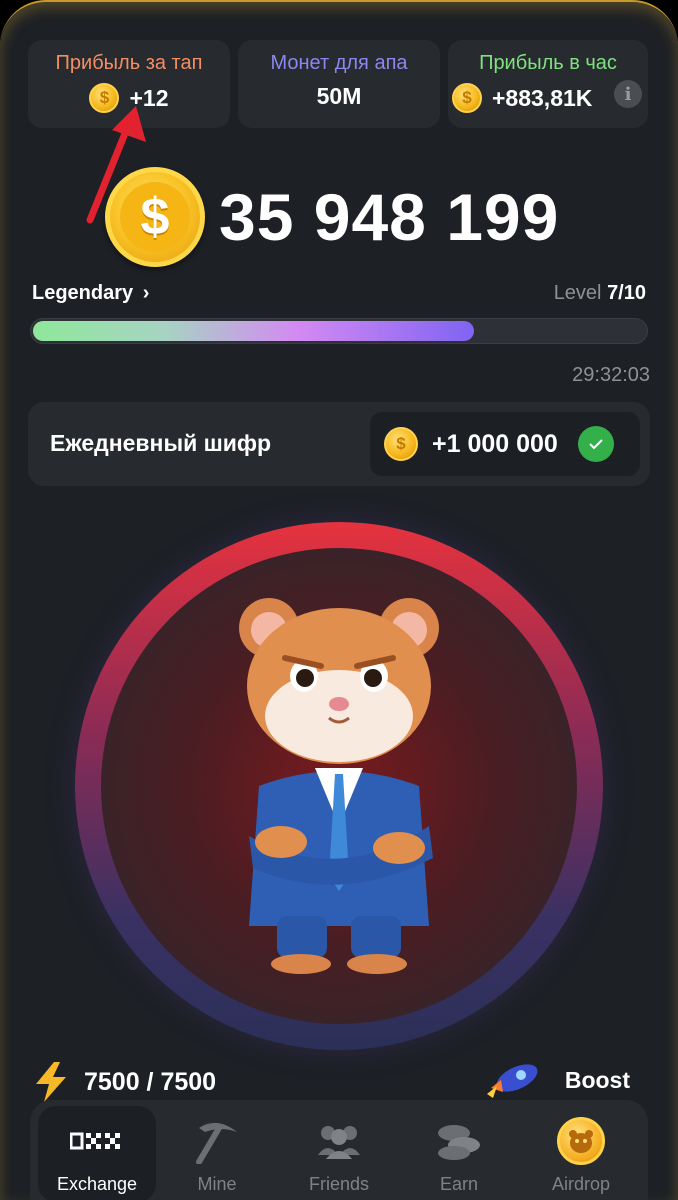  Describe the element at coordinates (577, 293) in the screenshot. I see `level-prefix: Level` at that location.